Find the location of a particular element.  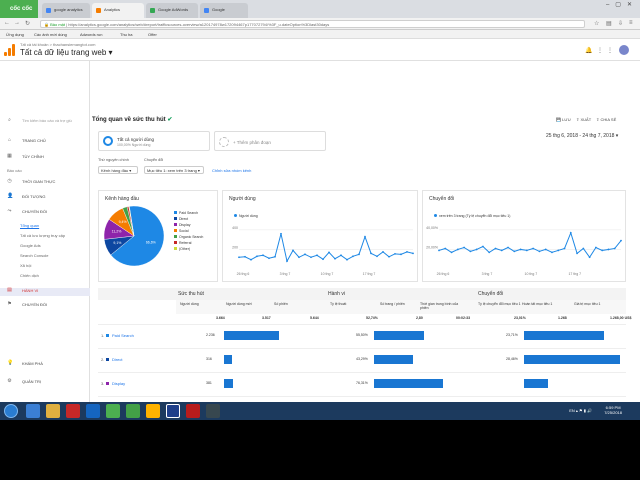

pie-legend-item: Organic Search is located at coordinates (188, 237).